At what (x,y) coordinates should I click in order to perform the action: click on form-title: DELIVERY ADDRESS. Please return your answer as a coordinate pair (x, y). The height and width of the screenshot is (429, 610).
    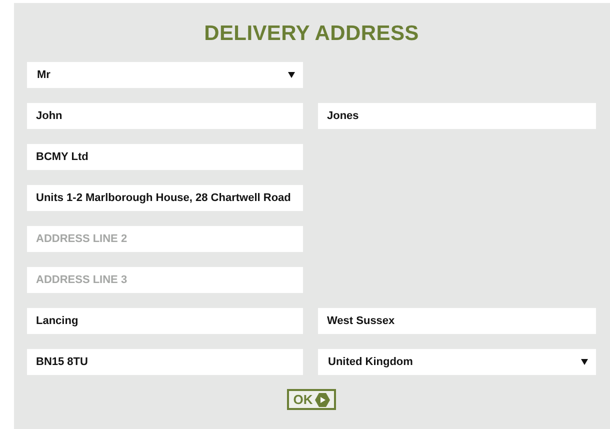
    Looking at the image, I should click on (311, 34).